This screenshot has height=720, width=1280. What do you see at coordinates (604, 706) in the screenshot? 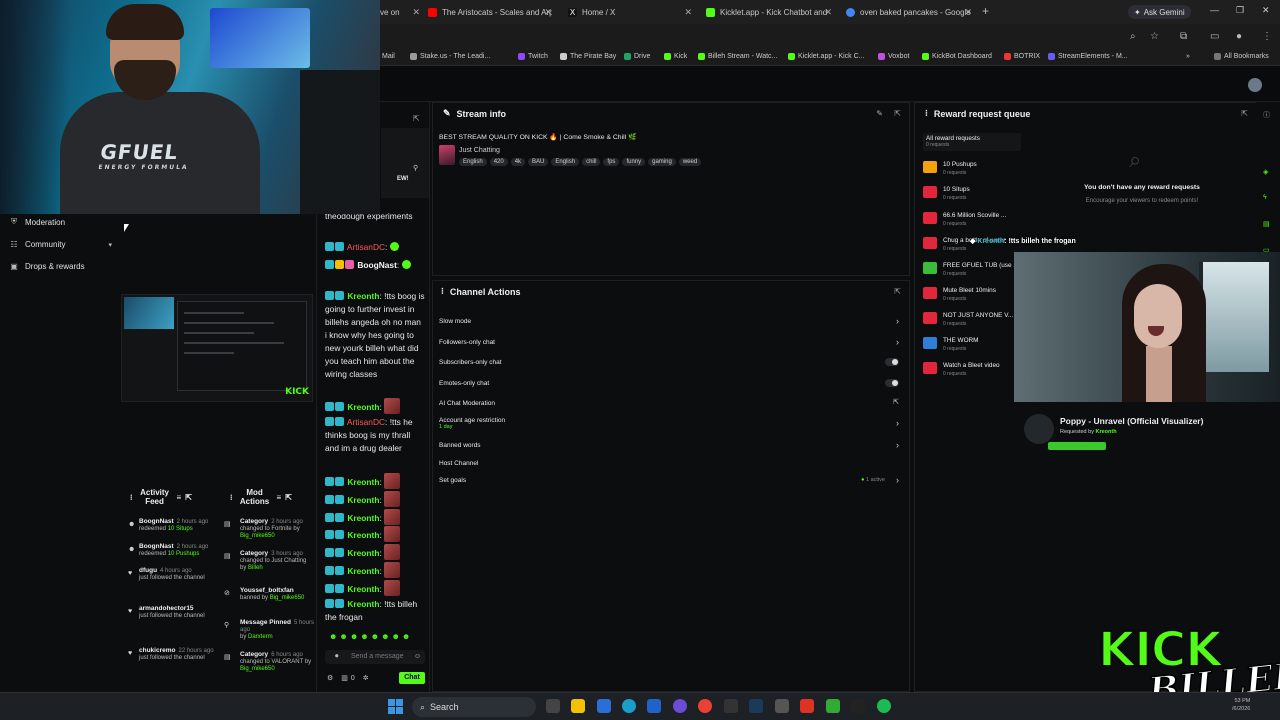
I see `store-icon` at bounding box center [604, 706].